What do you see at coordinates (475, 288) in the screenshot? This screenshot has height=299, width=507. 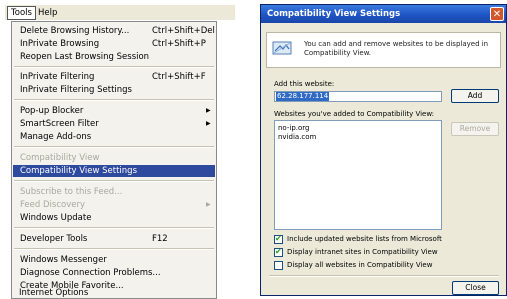 I see `close-button: Close` at bounding box center [475, 288].